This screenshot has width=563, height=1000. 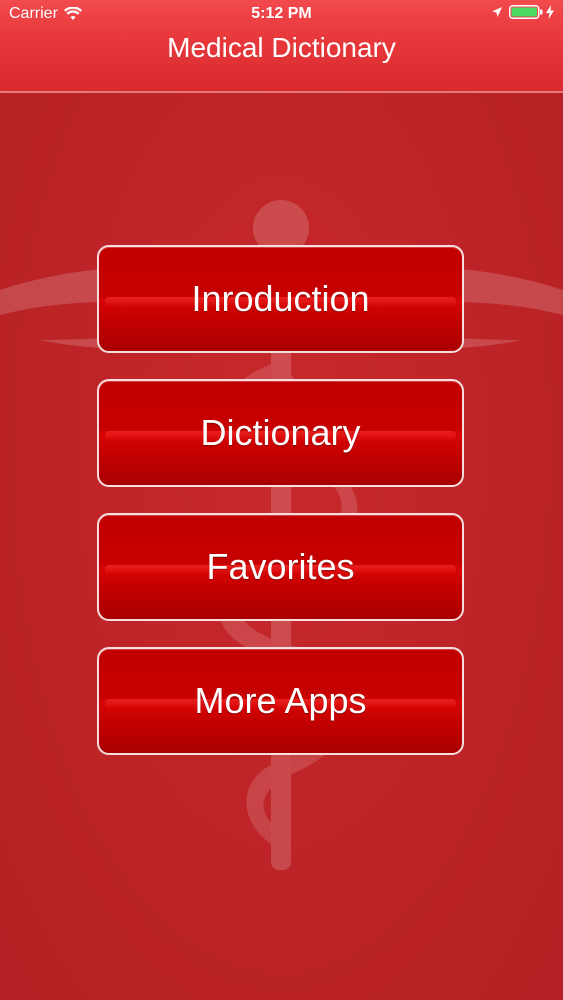 I want to click on status-right-group, so click(x=522, y=12).